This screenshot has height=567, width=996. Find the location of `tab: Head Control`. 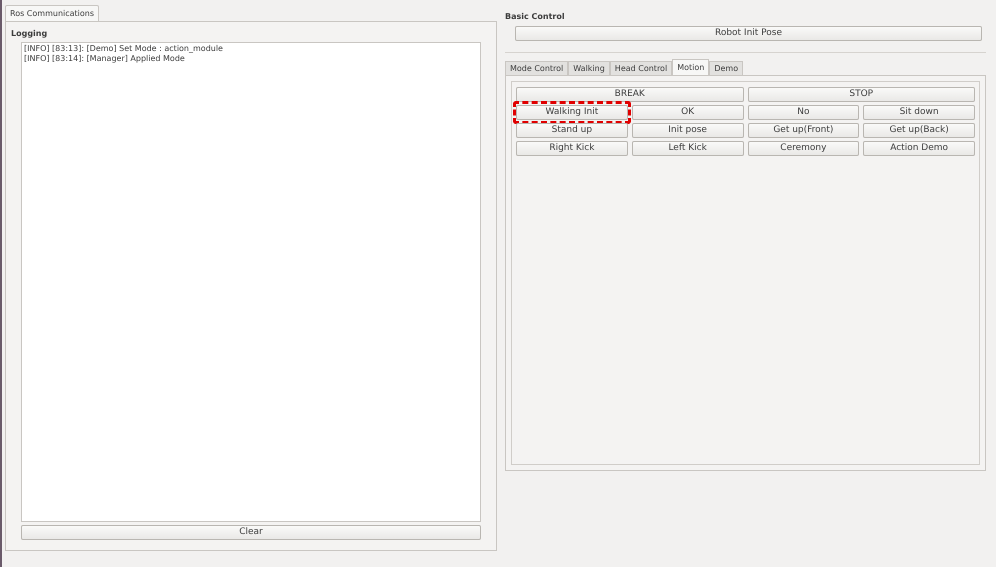

tab: Head Control is located at coordinates (641, 68).